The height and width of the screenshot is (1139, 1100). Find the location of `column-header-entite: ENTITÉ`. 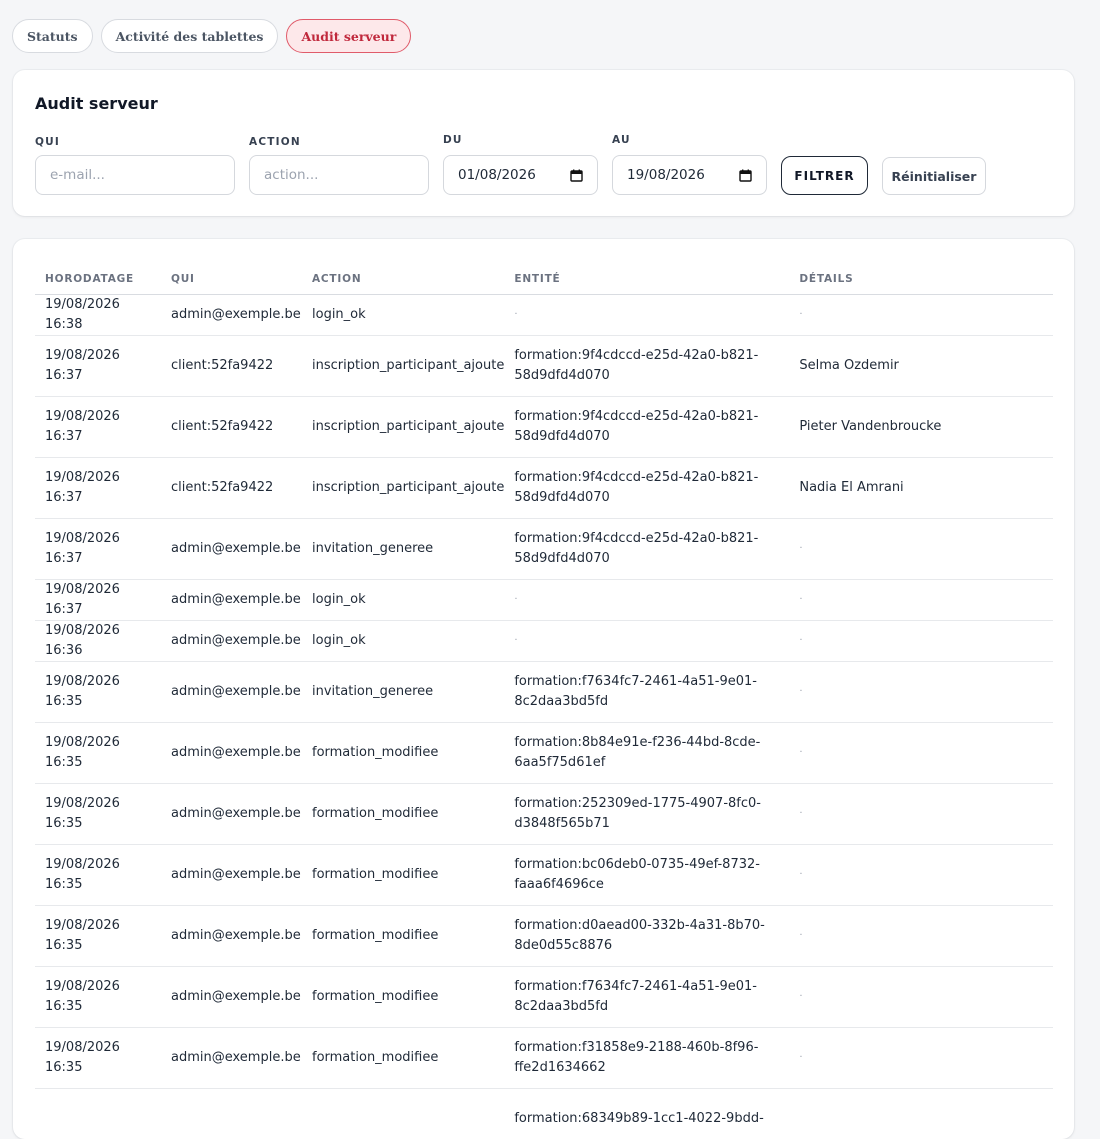

column-header-entite: ENTITÉ is located at coordinates (646, 279).